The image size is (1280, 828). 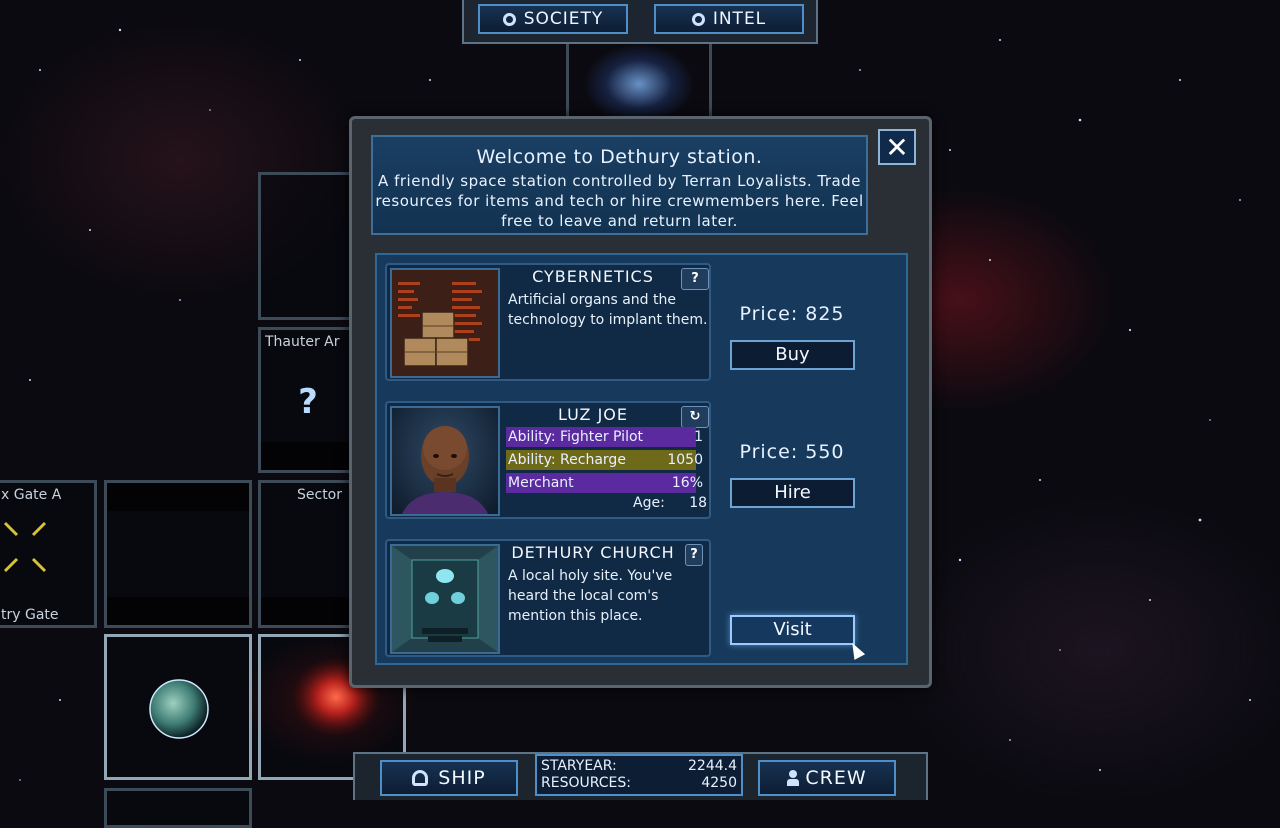 I want to click on intel-tab: INTEL, so click(x=729, y=19).